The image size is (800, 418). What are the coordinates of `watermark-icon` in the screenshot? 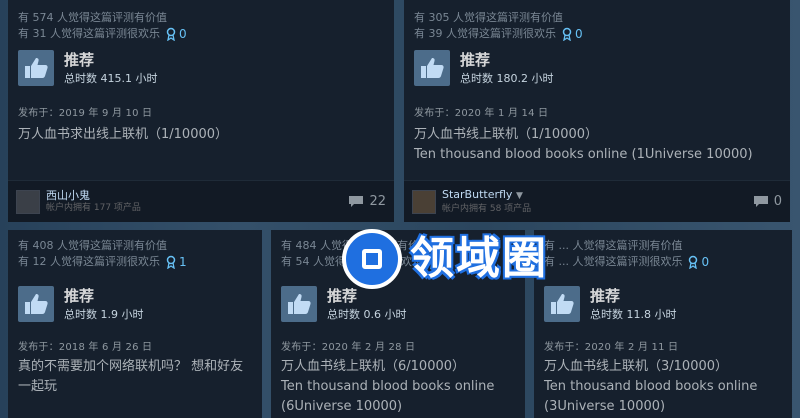 It's located at (372, 259).